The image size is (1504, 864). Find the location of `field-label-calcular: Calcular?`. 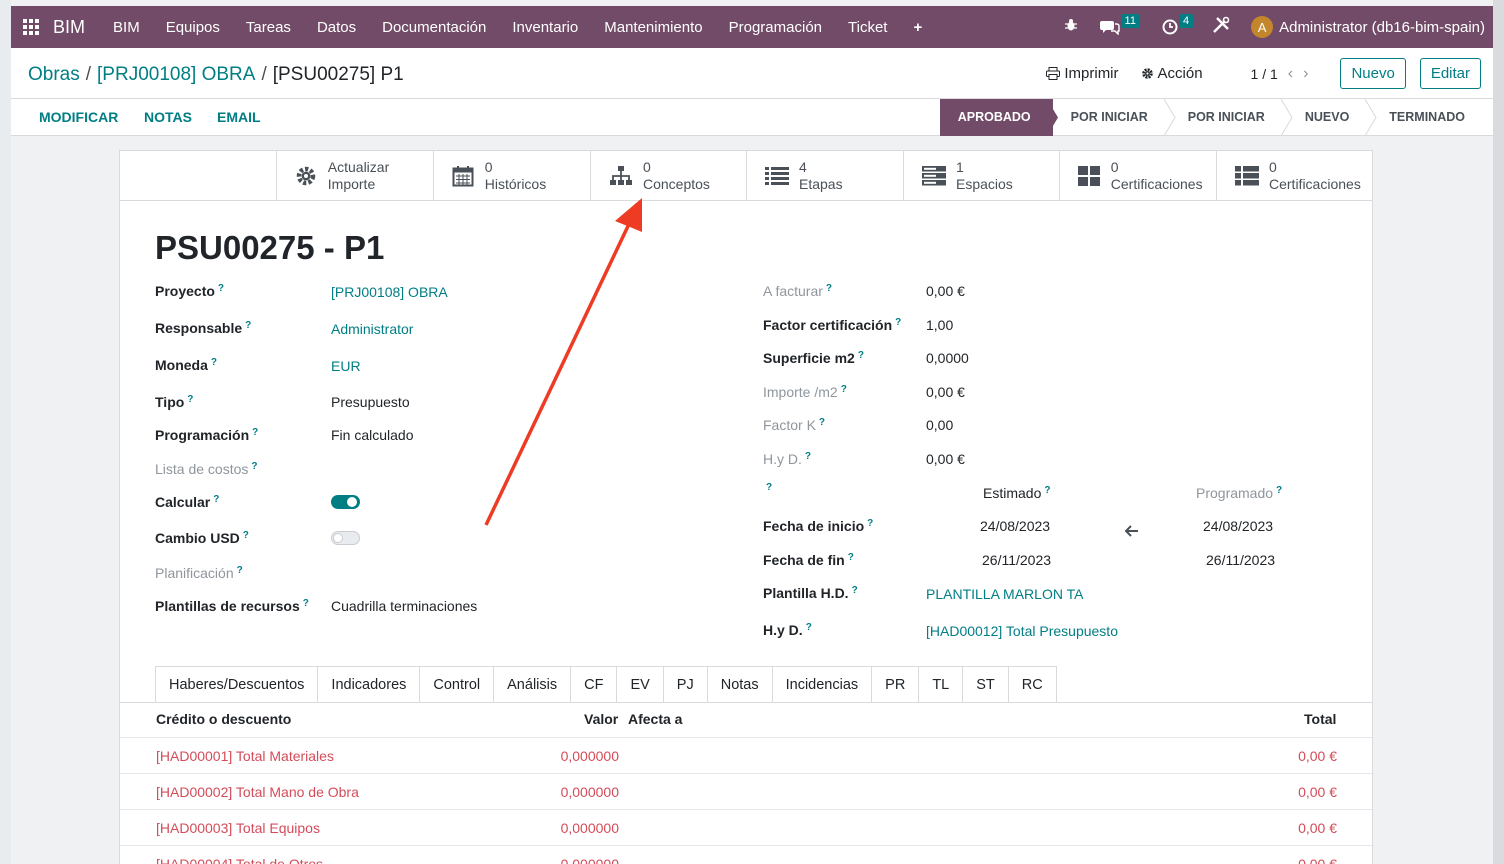

field-label-calcular: Calcular? is located at coordinates (187, 502).